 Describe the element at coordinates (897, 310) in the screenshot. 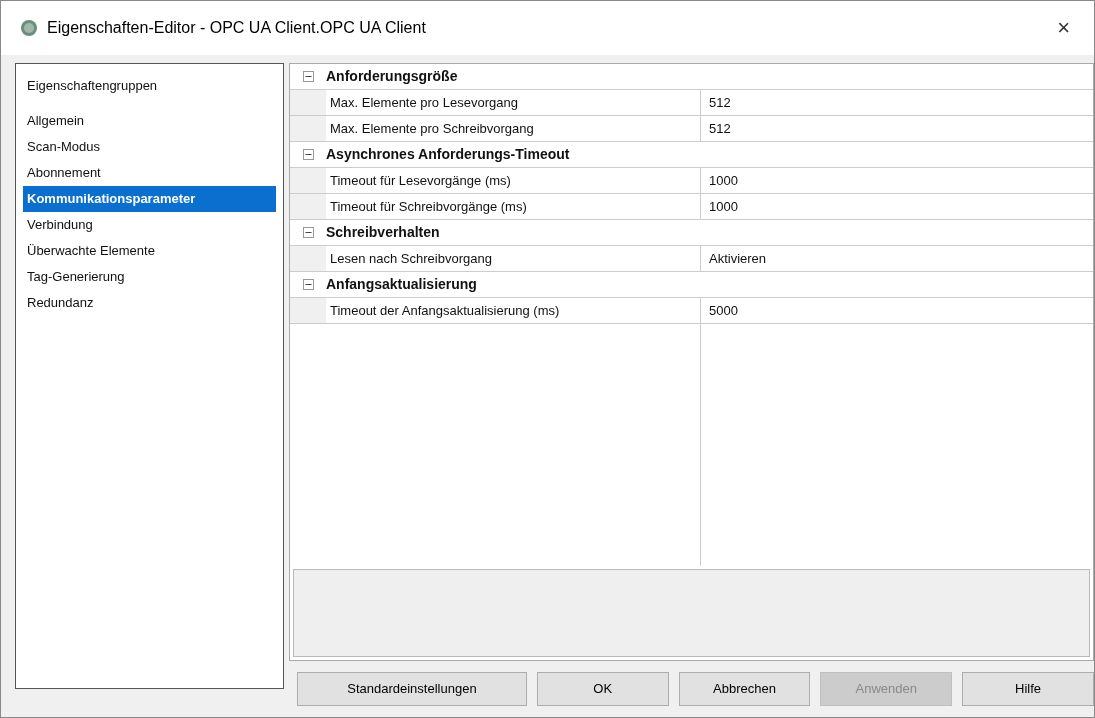

I see `property-value: 5000` at that location.